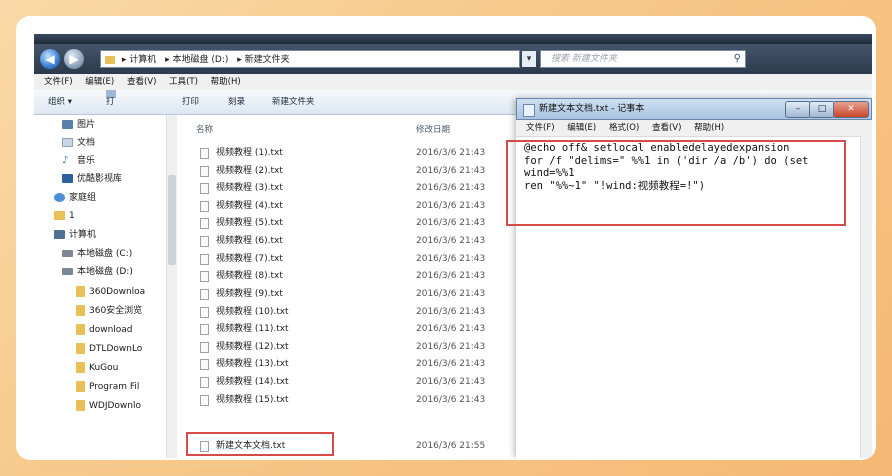  I want to click on file-row: 视频教程 (7).txt 2016/3/6 21:43, so click(349, 259).